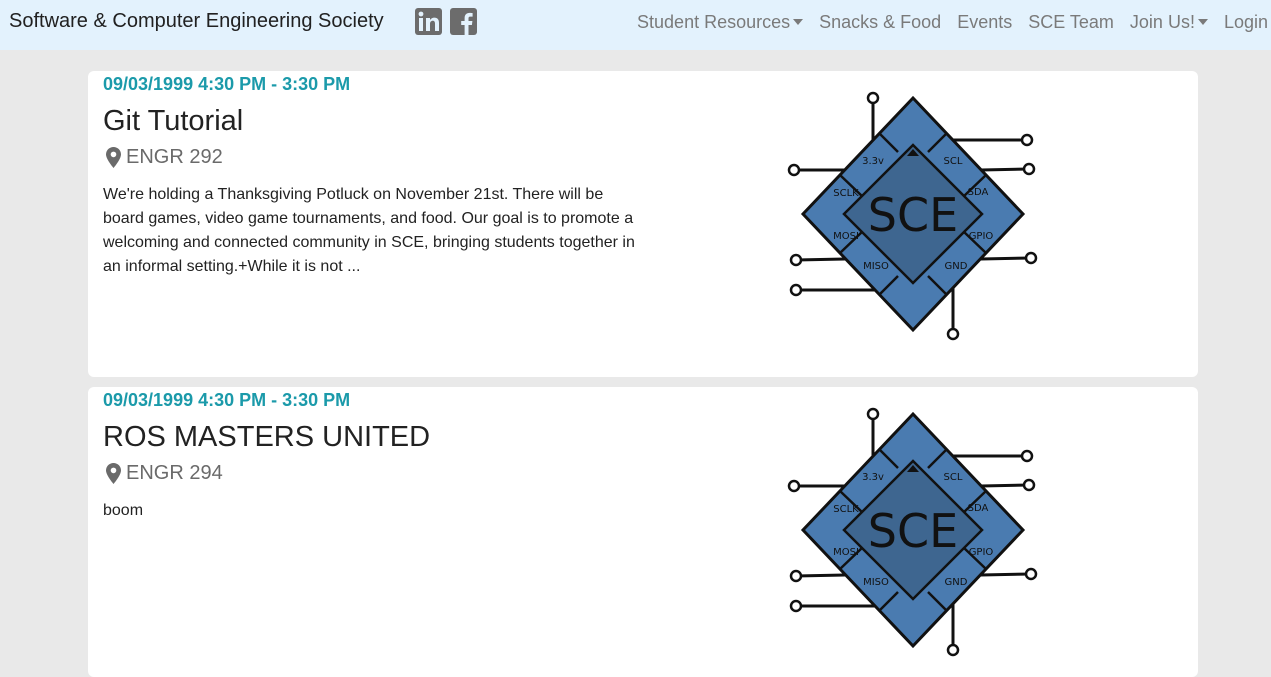  I want to click on nav-join-us: Join Us!, so click(1169, 22).